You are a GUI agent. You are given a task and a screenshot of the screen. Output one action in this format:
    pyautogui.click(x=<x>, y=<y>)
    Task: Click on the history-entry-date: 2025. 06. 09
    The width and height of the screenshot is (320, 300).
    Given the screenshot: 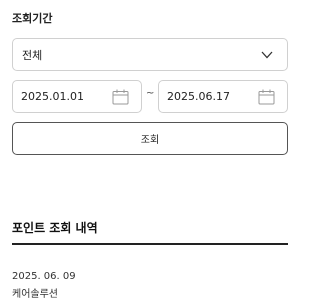 What is the action you would take?
    pyautogui.click(x=44, y=276)
    